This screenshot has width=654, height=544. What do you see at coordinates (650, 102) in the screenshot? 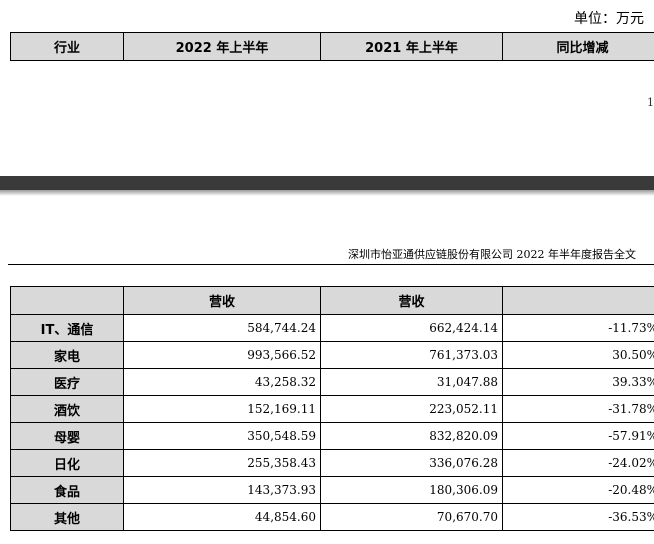
I see `page-number: 12` at bounding box center [650, 102].